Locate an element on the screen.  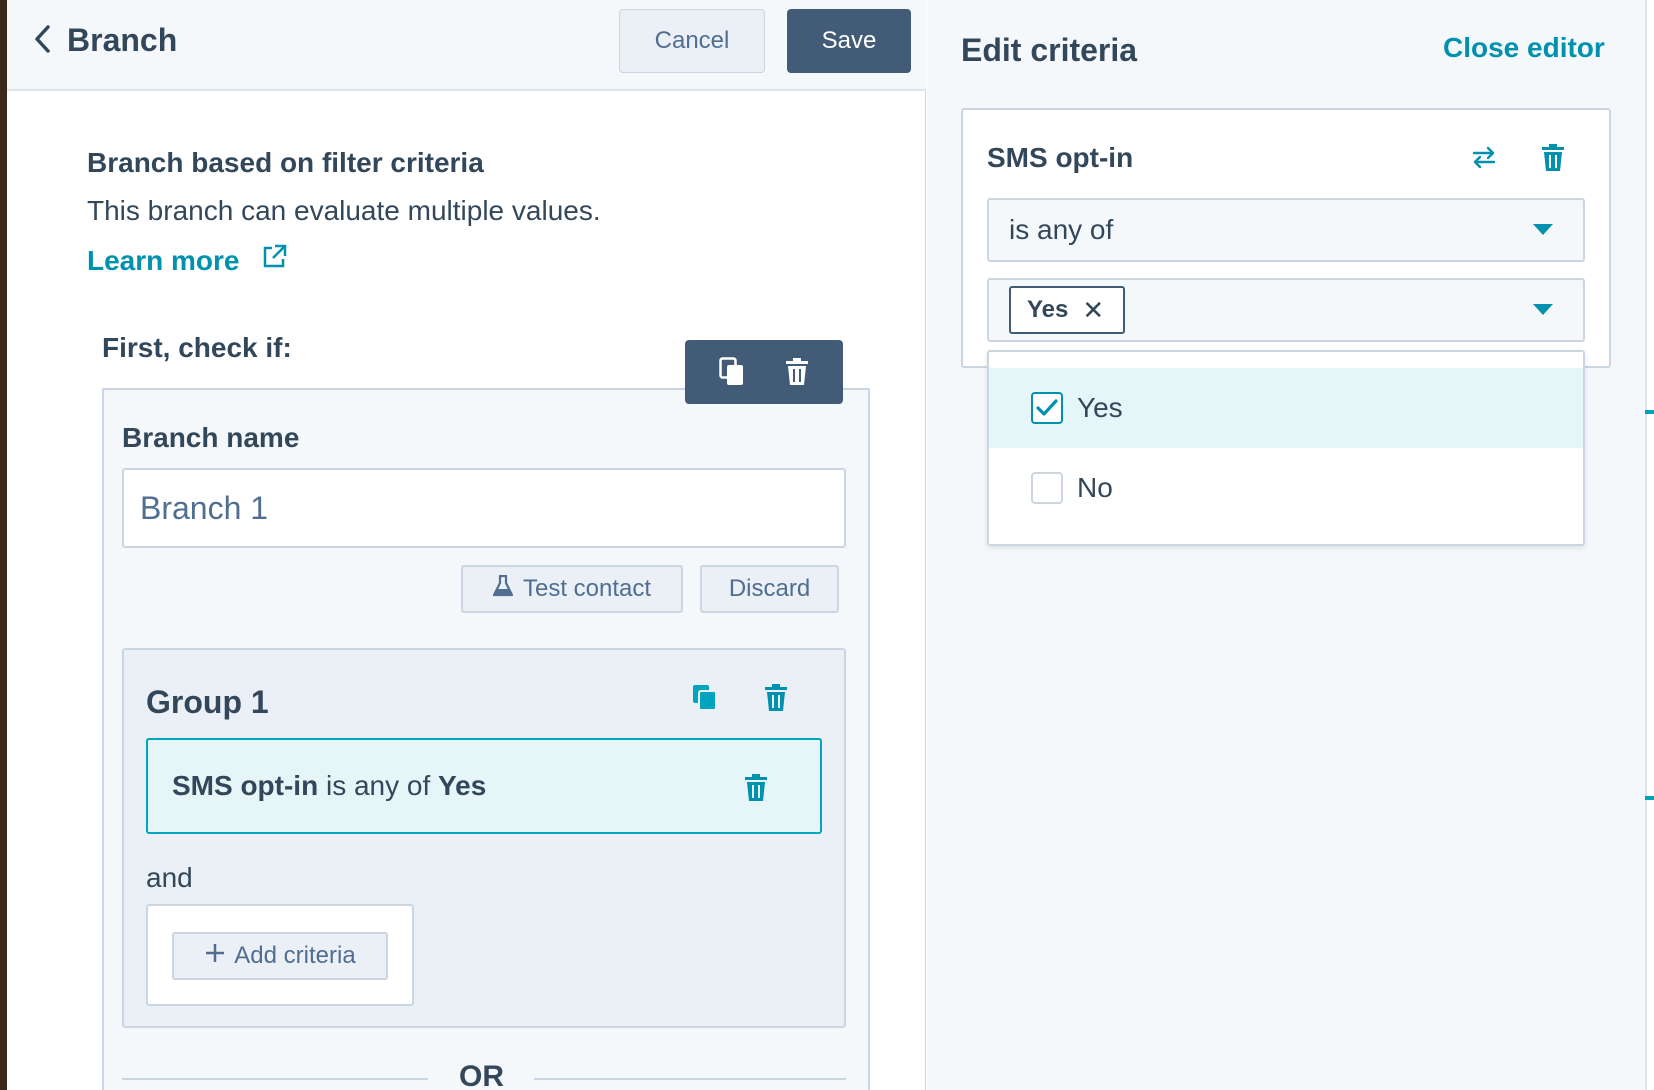
criteria-summary: SMS opt-in is any of Yes is located at coordinates (329, 786).